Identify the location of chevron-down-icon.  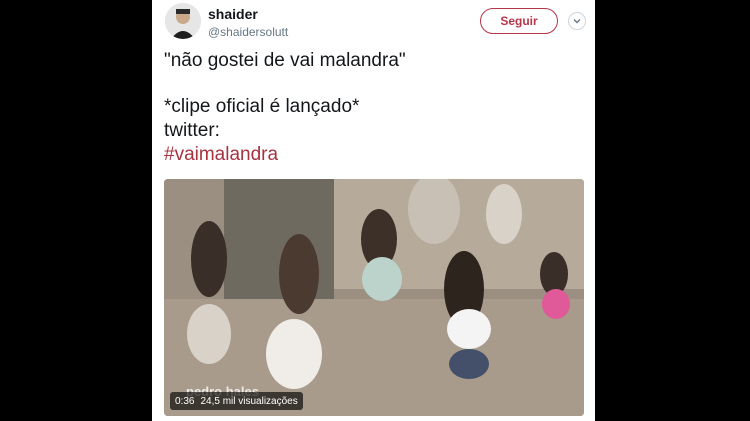
(577, 21).